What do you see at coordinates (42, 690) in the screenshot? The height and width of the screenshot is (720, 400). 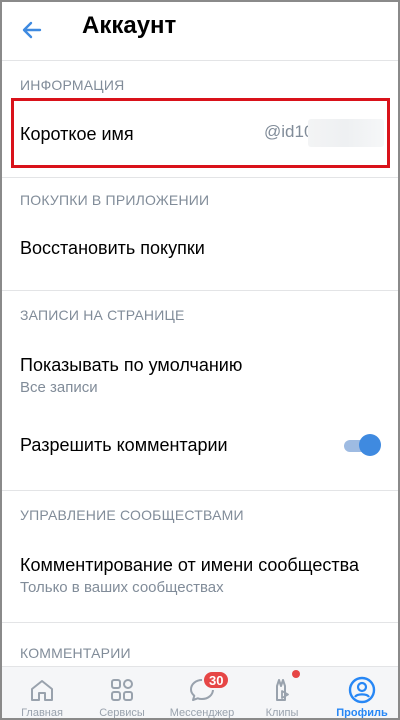 I see `home-icon` at bounding box center [42, 690].